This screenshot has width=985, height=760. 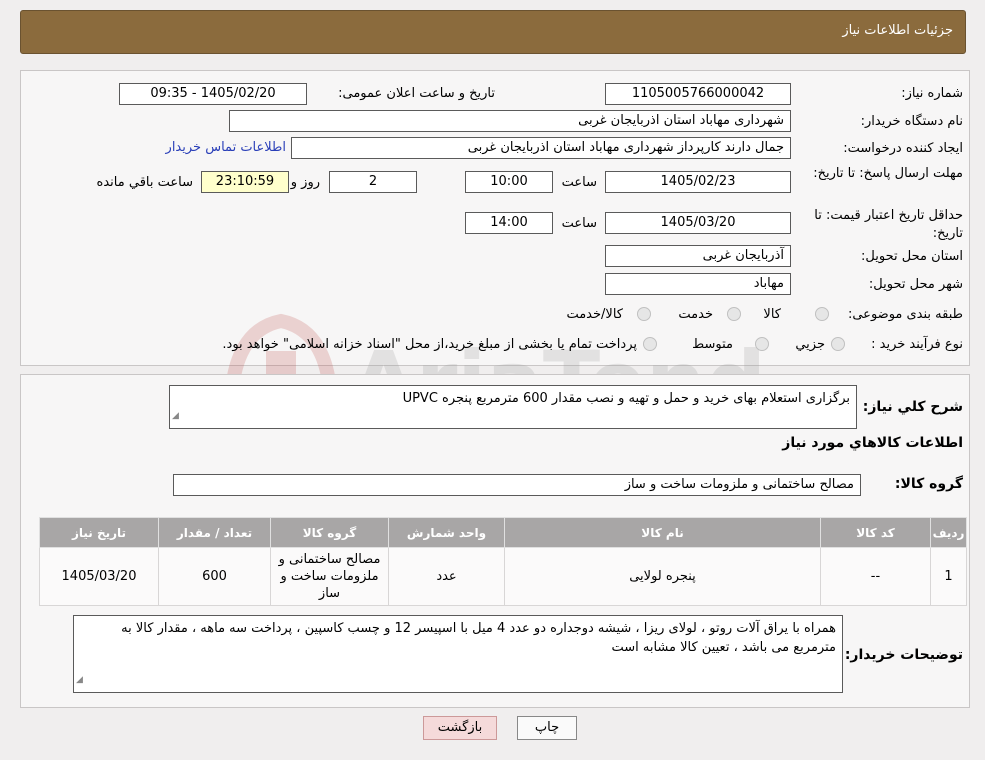 What do you see at coordinates (917, 344) in the screenshot?
I see `process-type-label: نوع فرآیند خرید :` at bounding box center [917, 344].